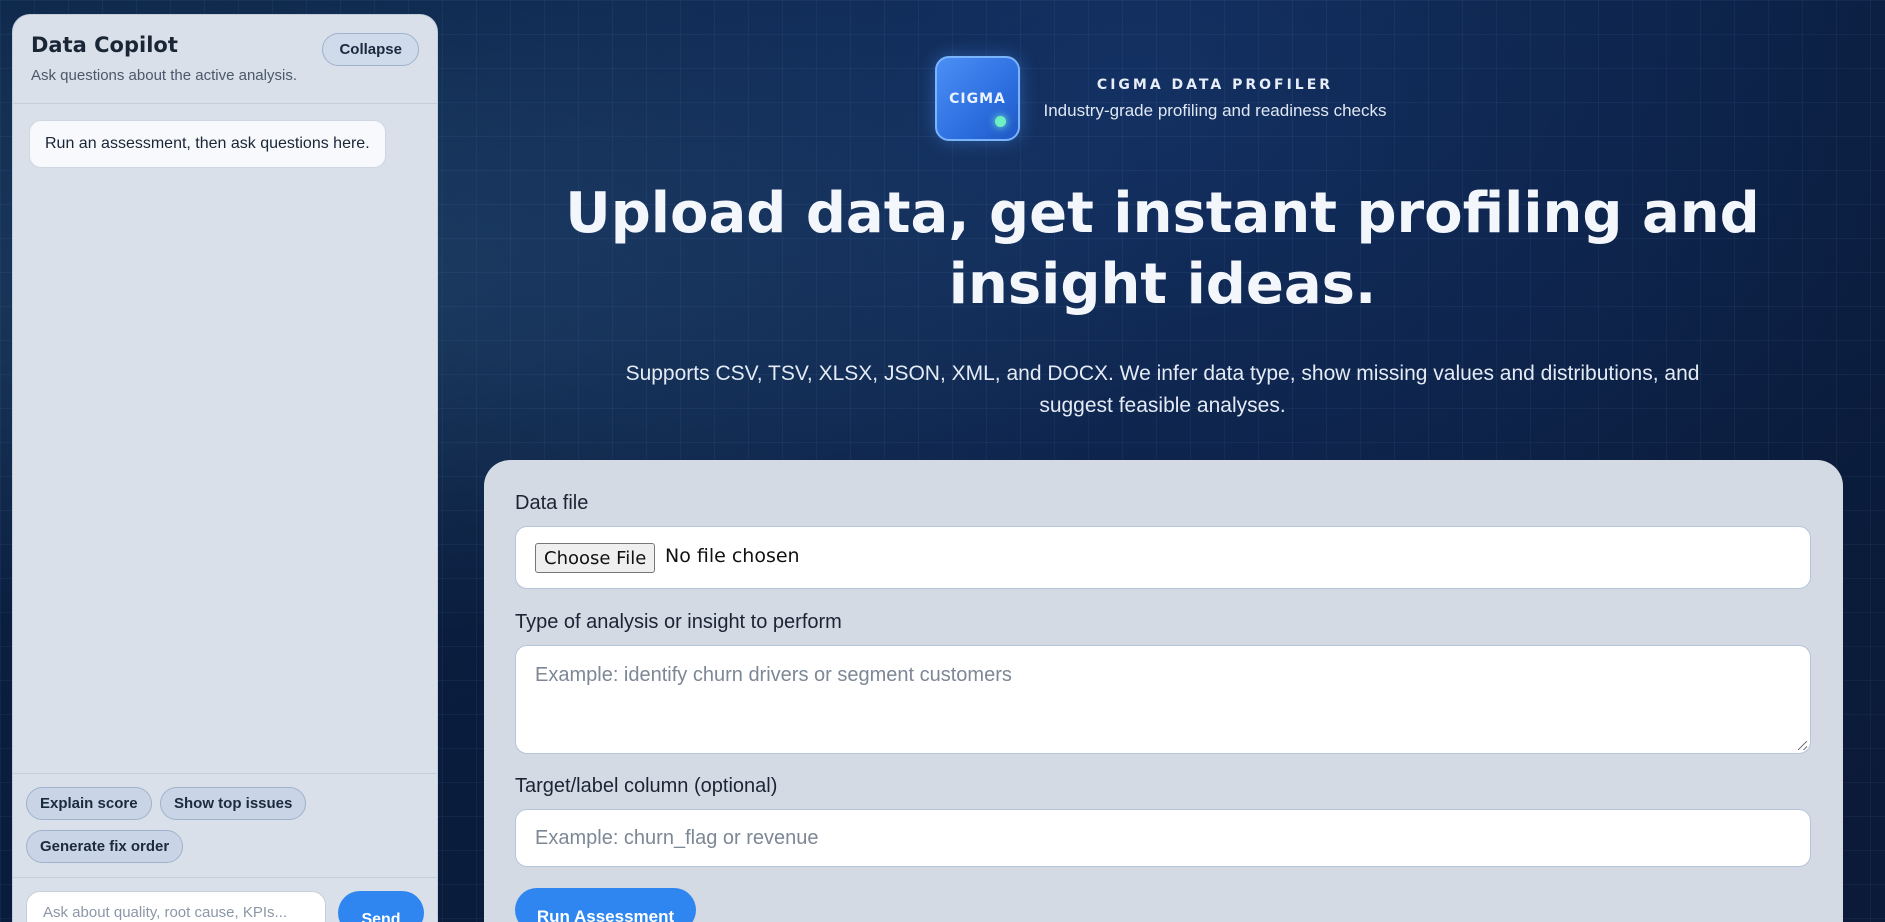 This screenshot has width=1885, height=922. Describe the element at coordinates (233, 803) in the screenshot. I see `show-top-issues-chip: Show top issues` at that location.